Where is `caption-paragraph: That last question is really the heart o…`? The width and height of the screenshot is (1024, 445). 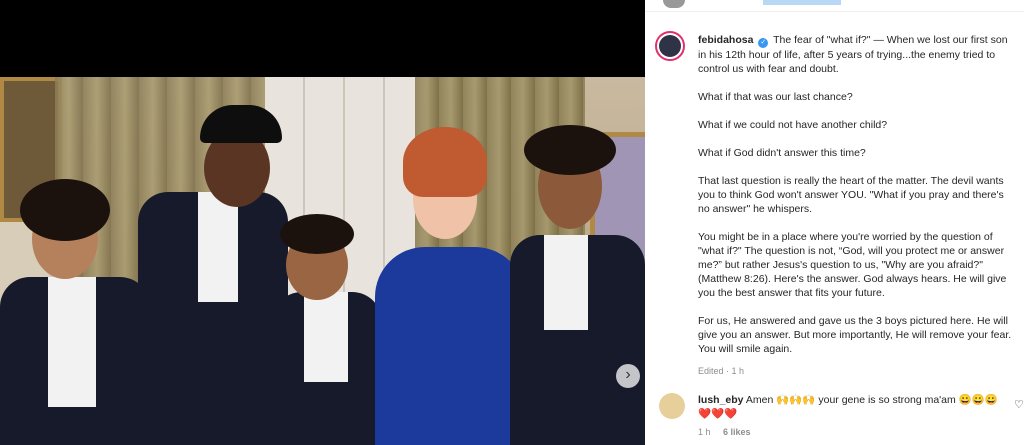 caption-paragraph: That last question is really the heart o… is located at coordinates (851, 195).